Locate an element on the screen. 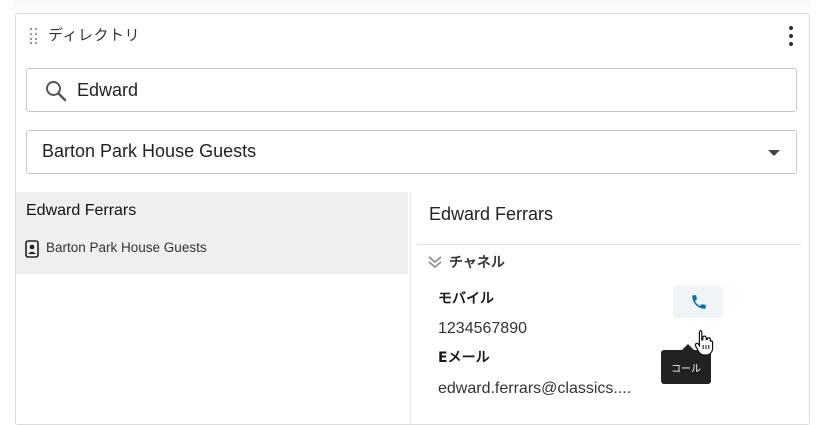 The height and width of the screenshot is (425, 823). more-vertical-icon is located at coordinates (791, 37).